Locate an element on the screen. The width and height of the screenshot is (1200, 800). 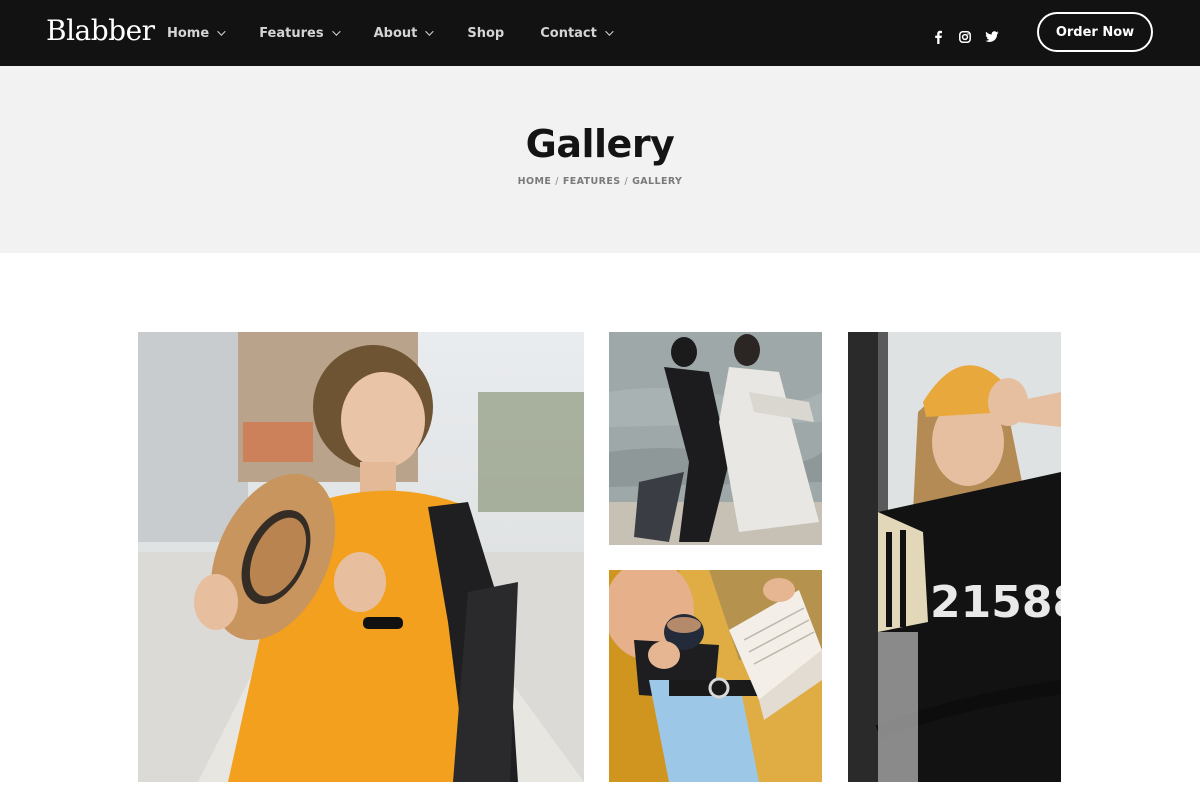
nav-item-contact: Contact is located at coordinates (577, 33).